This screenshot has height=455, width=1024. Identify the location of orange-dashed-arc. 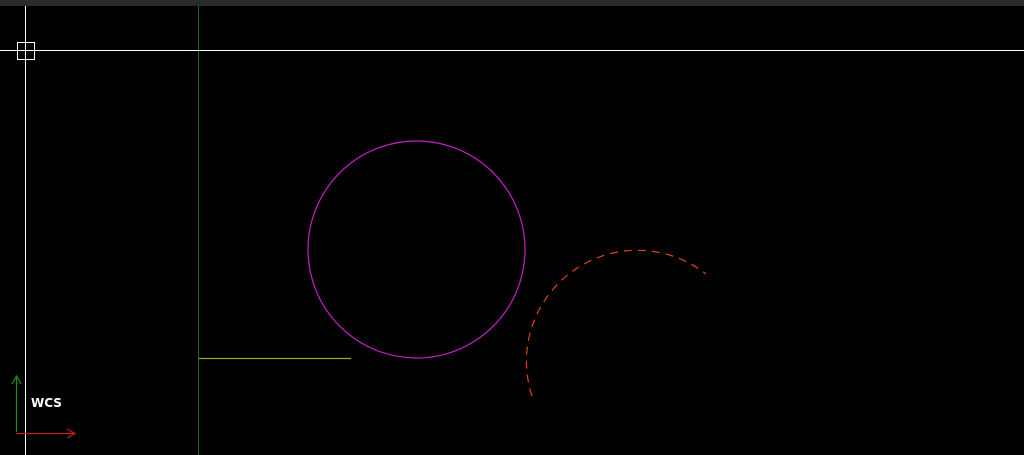
(616, 323).